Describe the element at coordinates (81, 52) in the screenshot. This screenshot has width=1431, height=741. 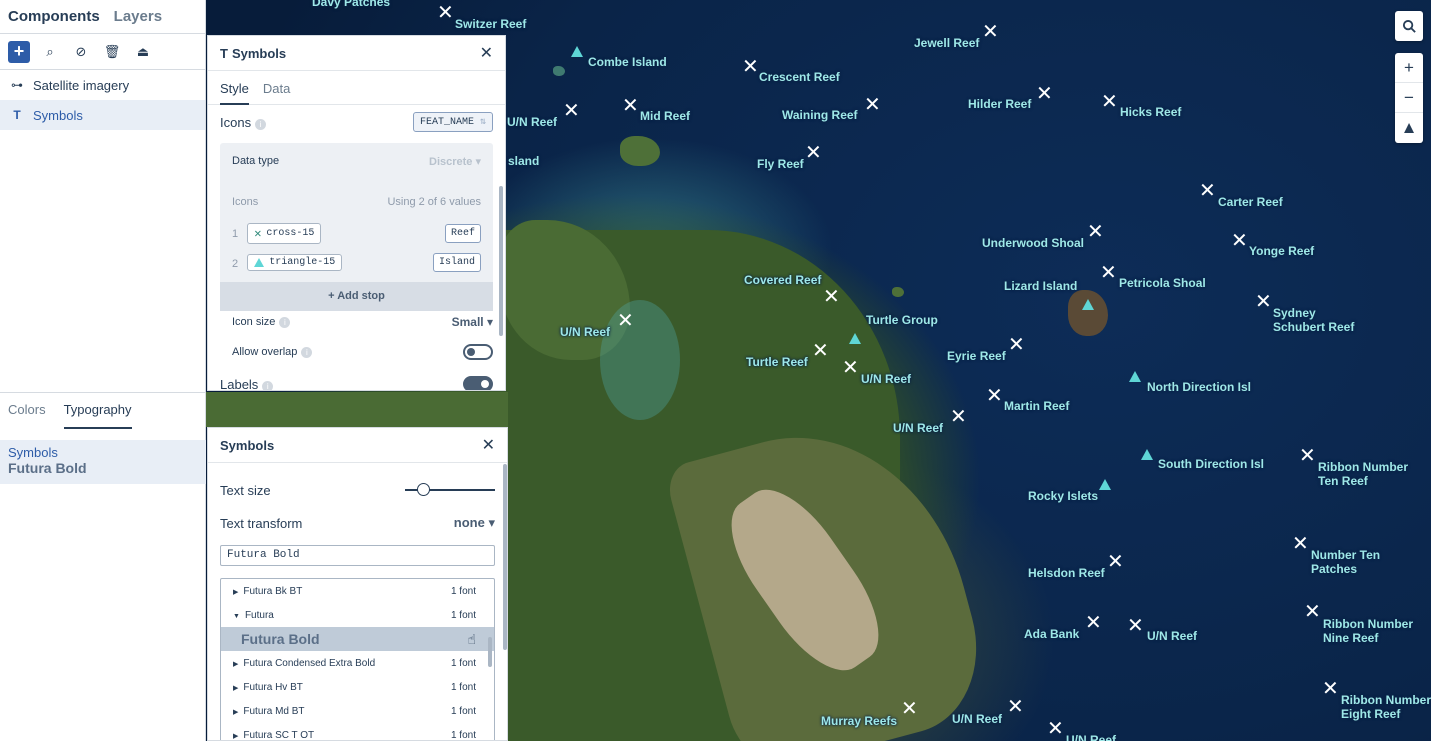
I see `hide-icon: ⊘` at that location.